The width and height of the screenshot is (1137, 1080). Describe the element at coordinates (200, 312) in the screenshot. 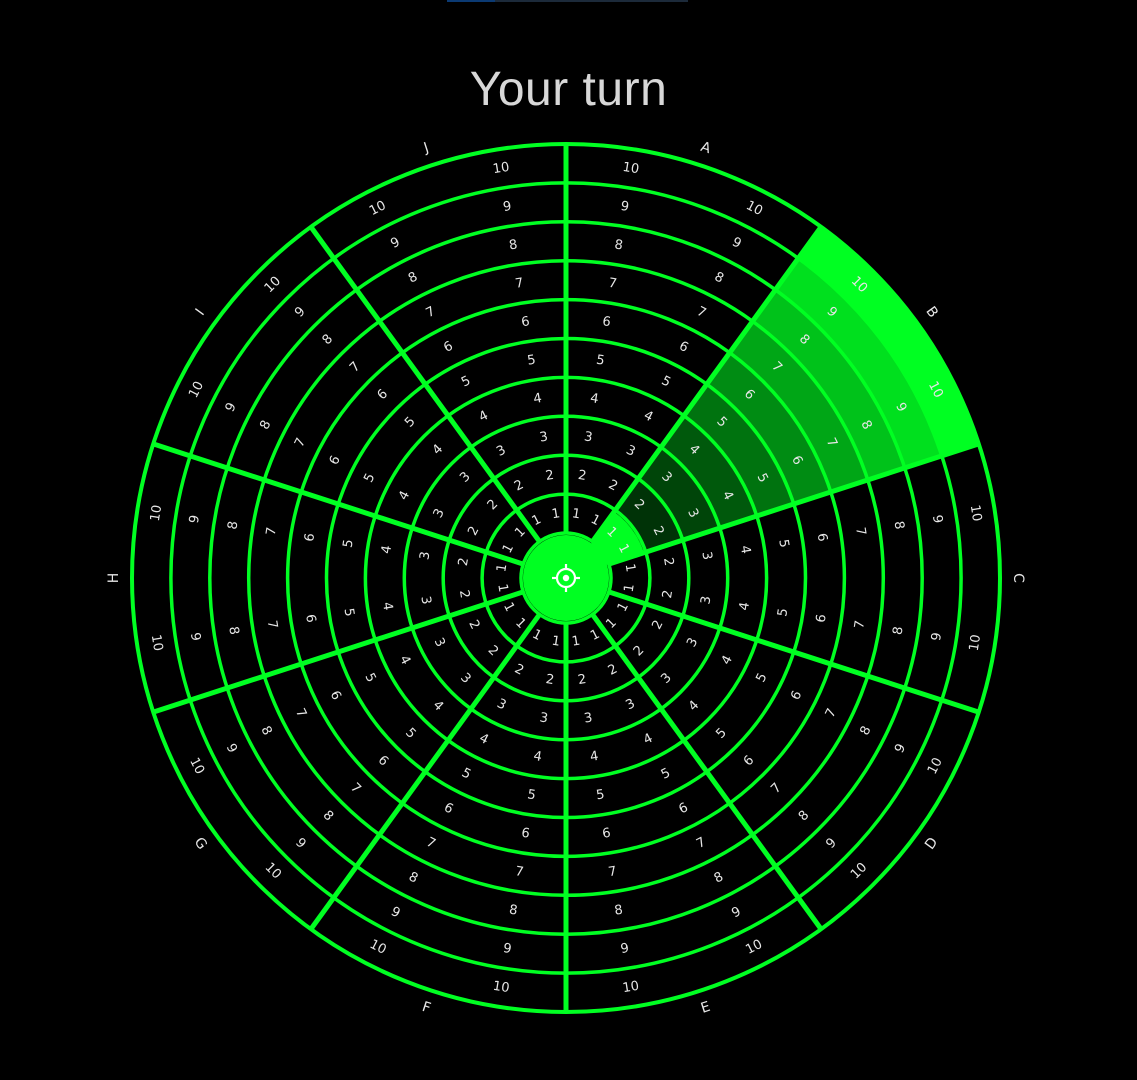

I see `sector-label-I: I` at that location.